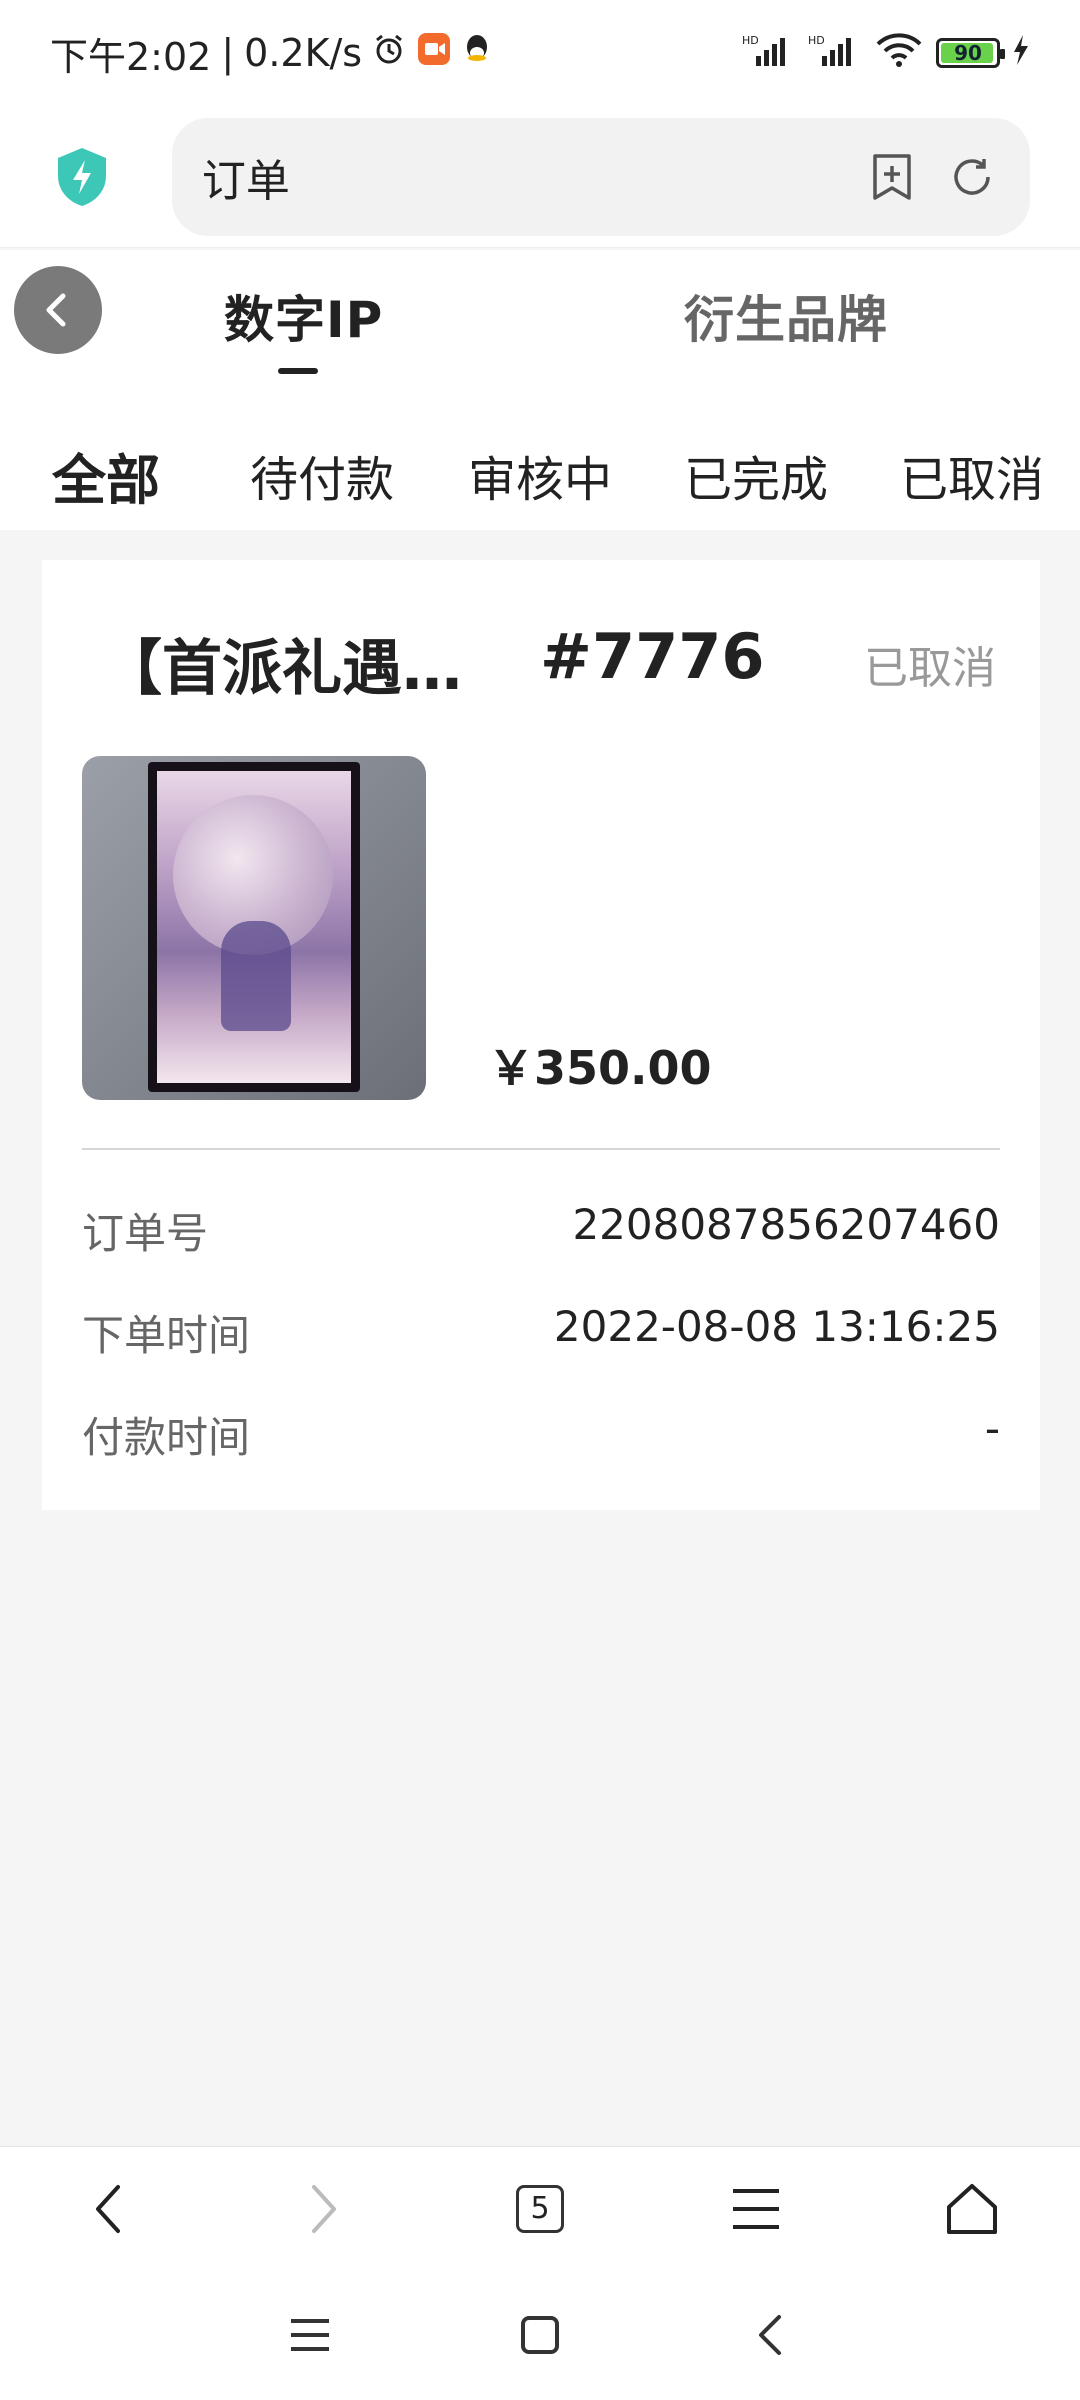 This screenshot has height=2400, width=1080. I want to click on address-text: 订单, so click(521, 177).